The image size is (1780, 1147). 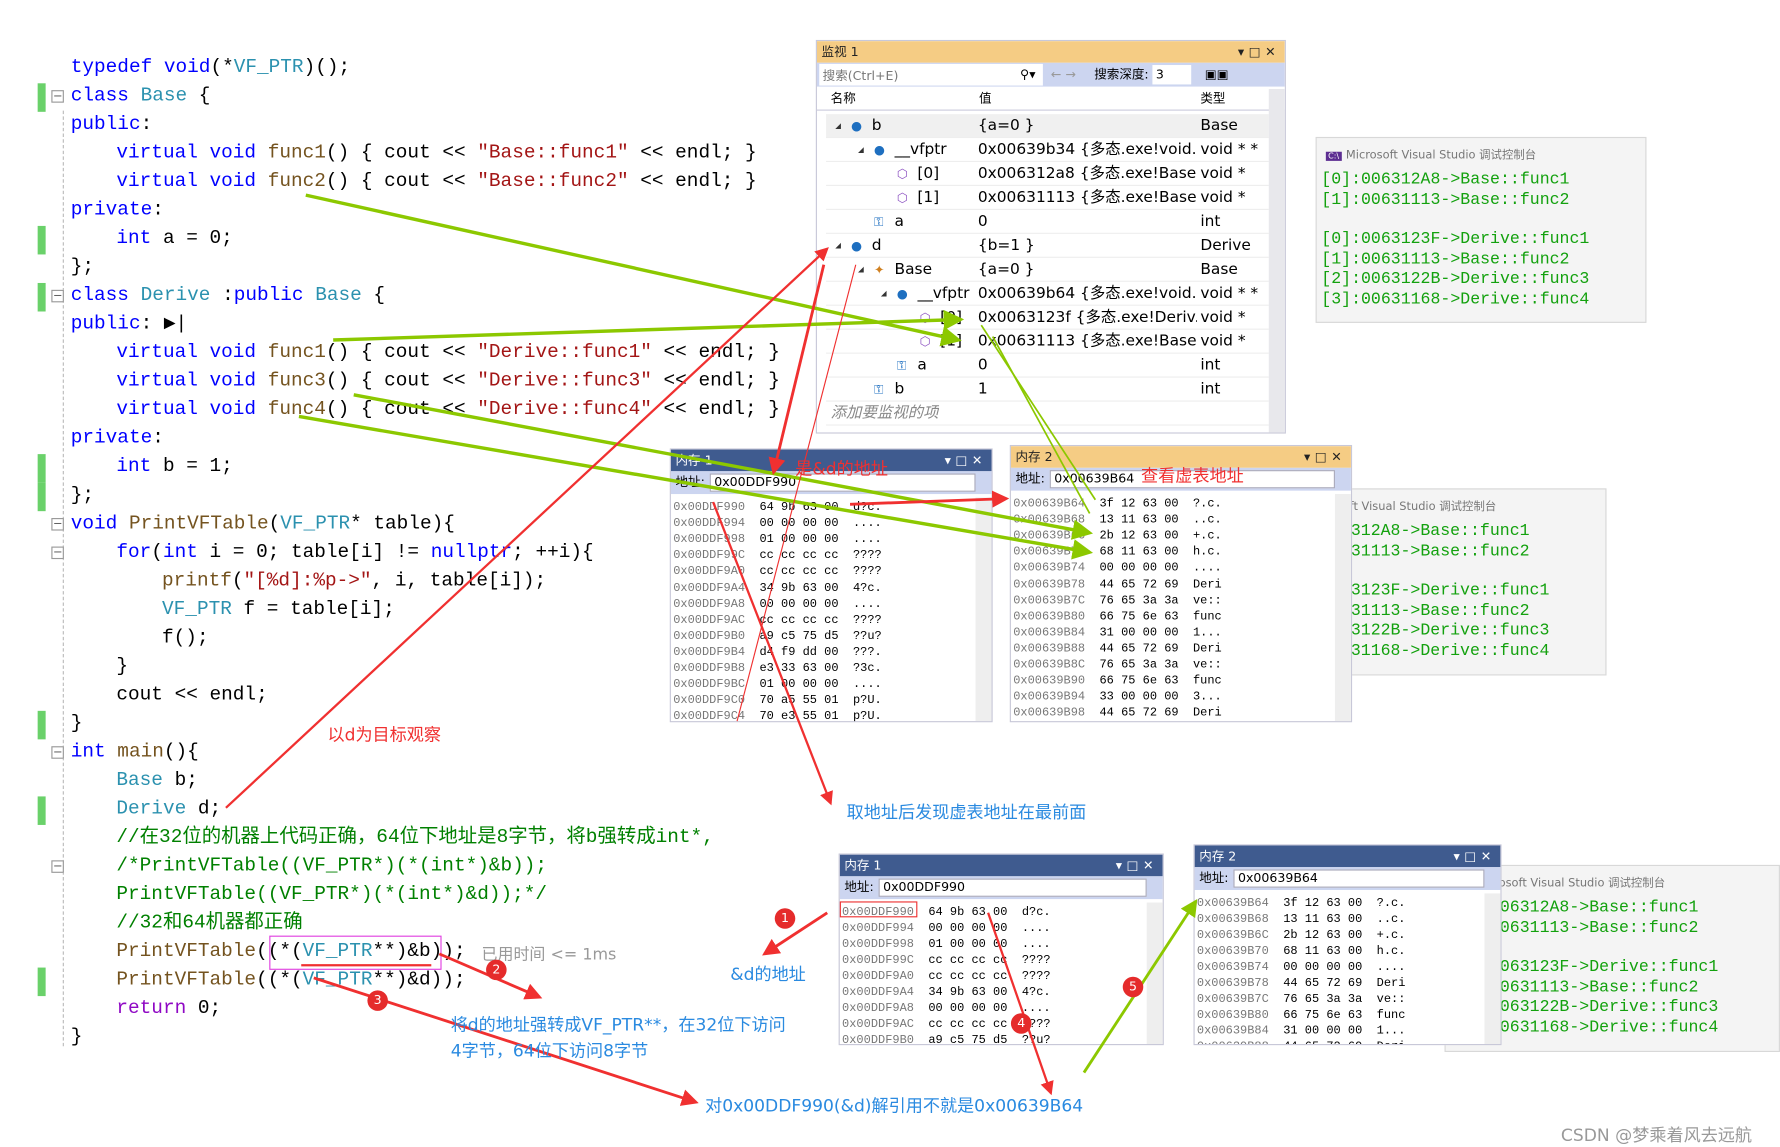 I want to click on annotation-is-addr-d: 是&d的地址, so click(x=841, y=469).